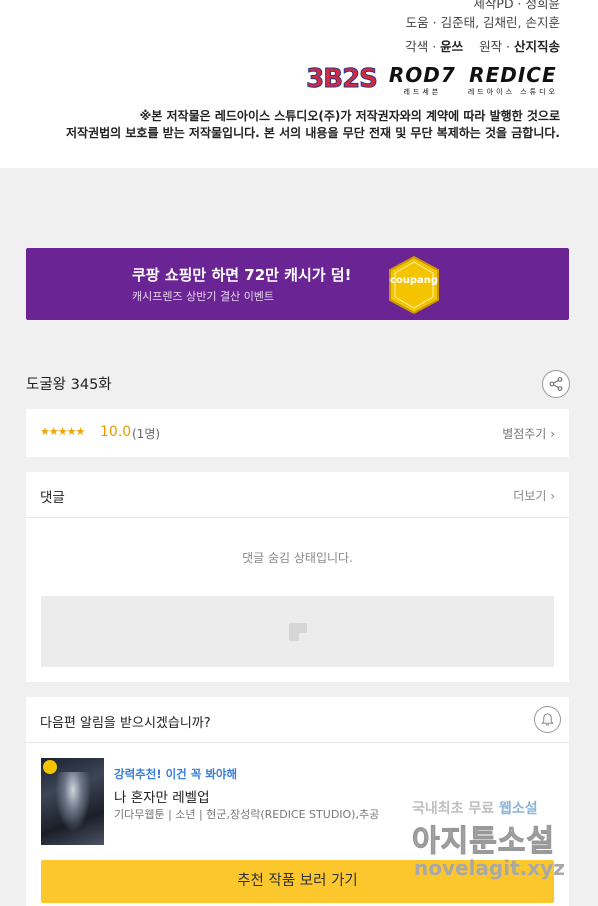 The height and width of the screenshot is (906, 598). I want to click on original-value: 산지직송, so click(536, 46).